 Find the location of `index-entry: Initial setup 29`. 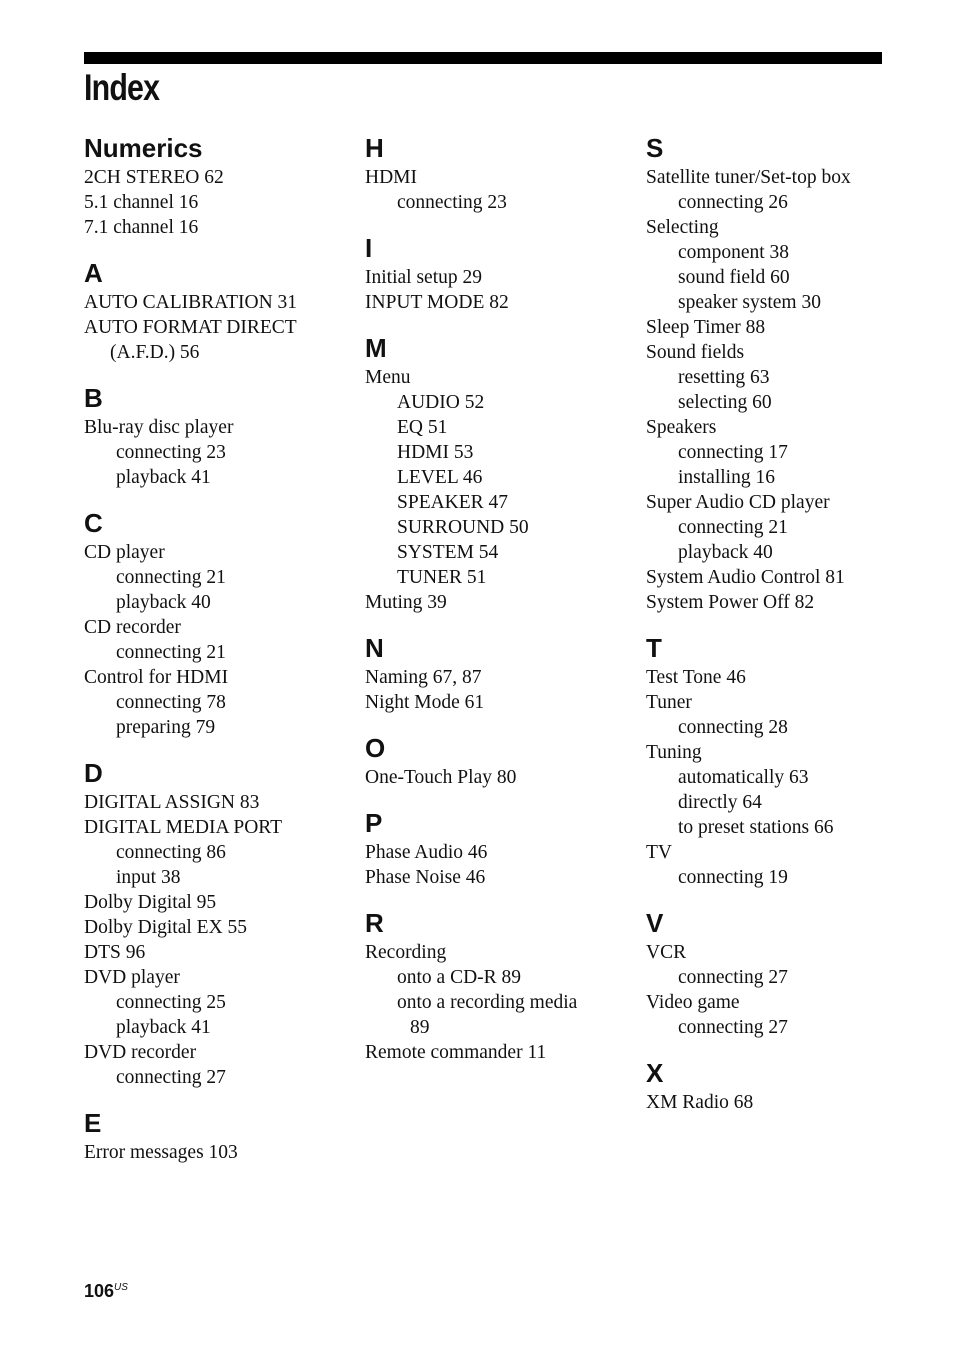

index-entry: Initial setup 29 is located at coordinates (423, 277).